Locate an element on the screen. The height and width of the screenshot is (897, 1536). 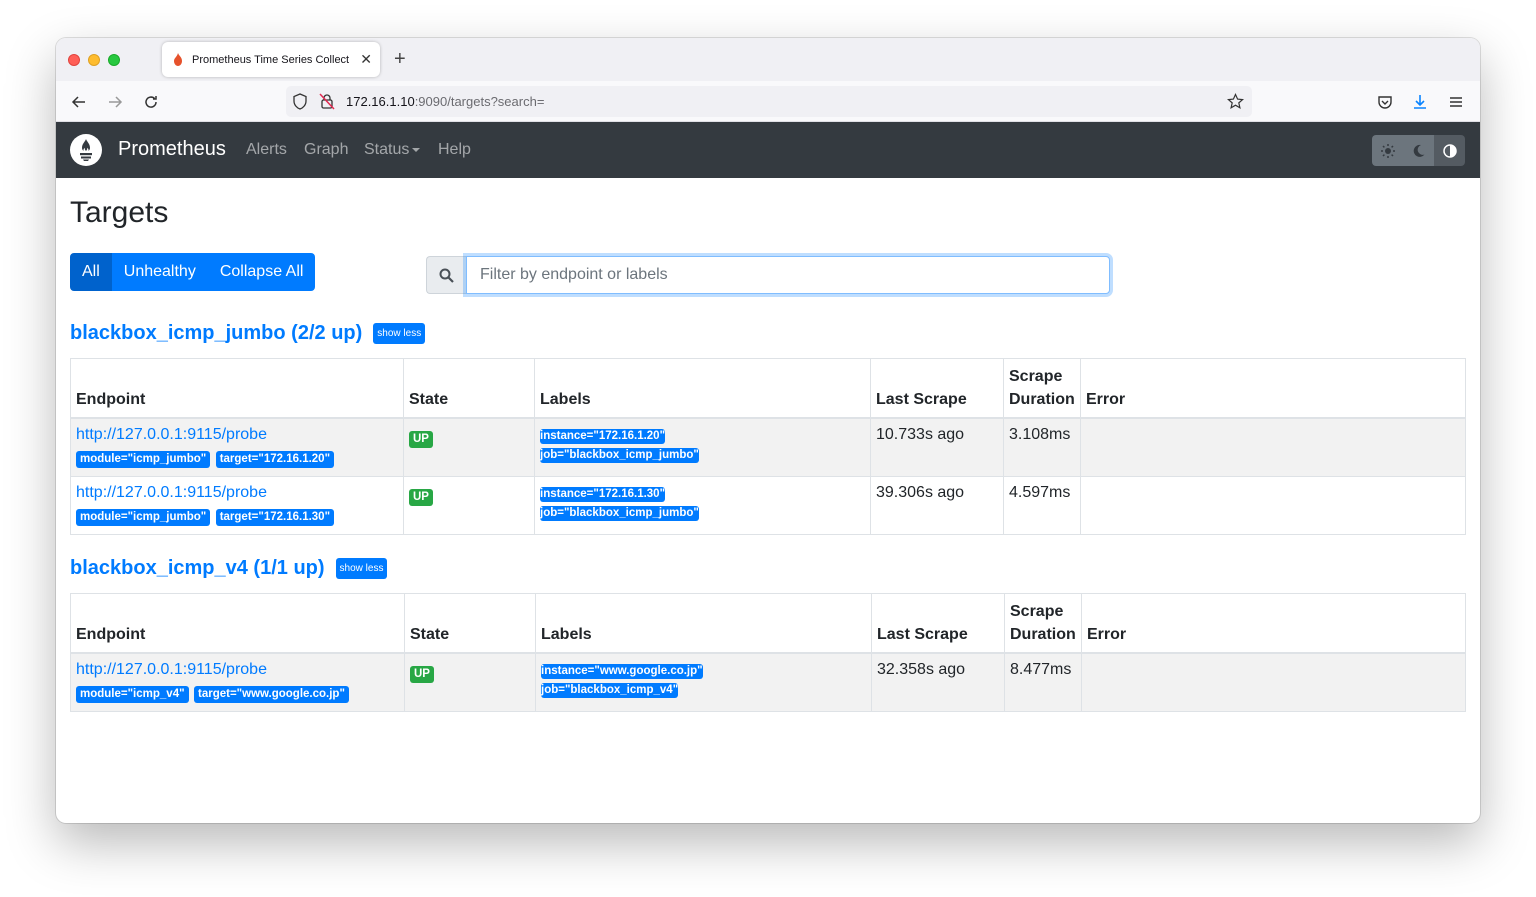
duration-cell: 3.108ms is located at coordinates (1042, 447).